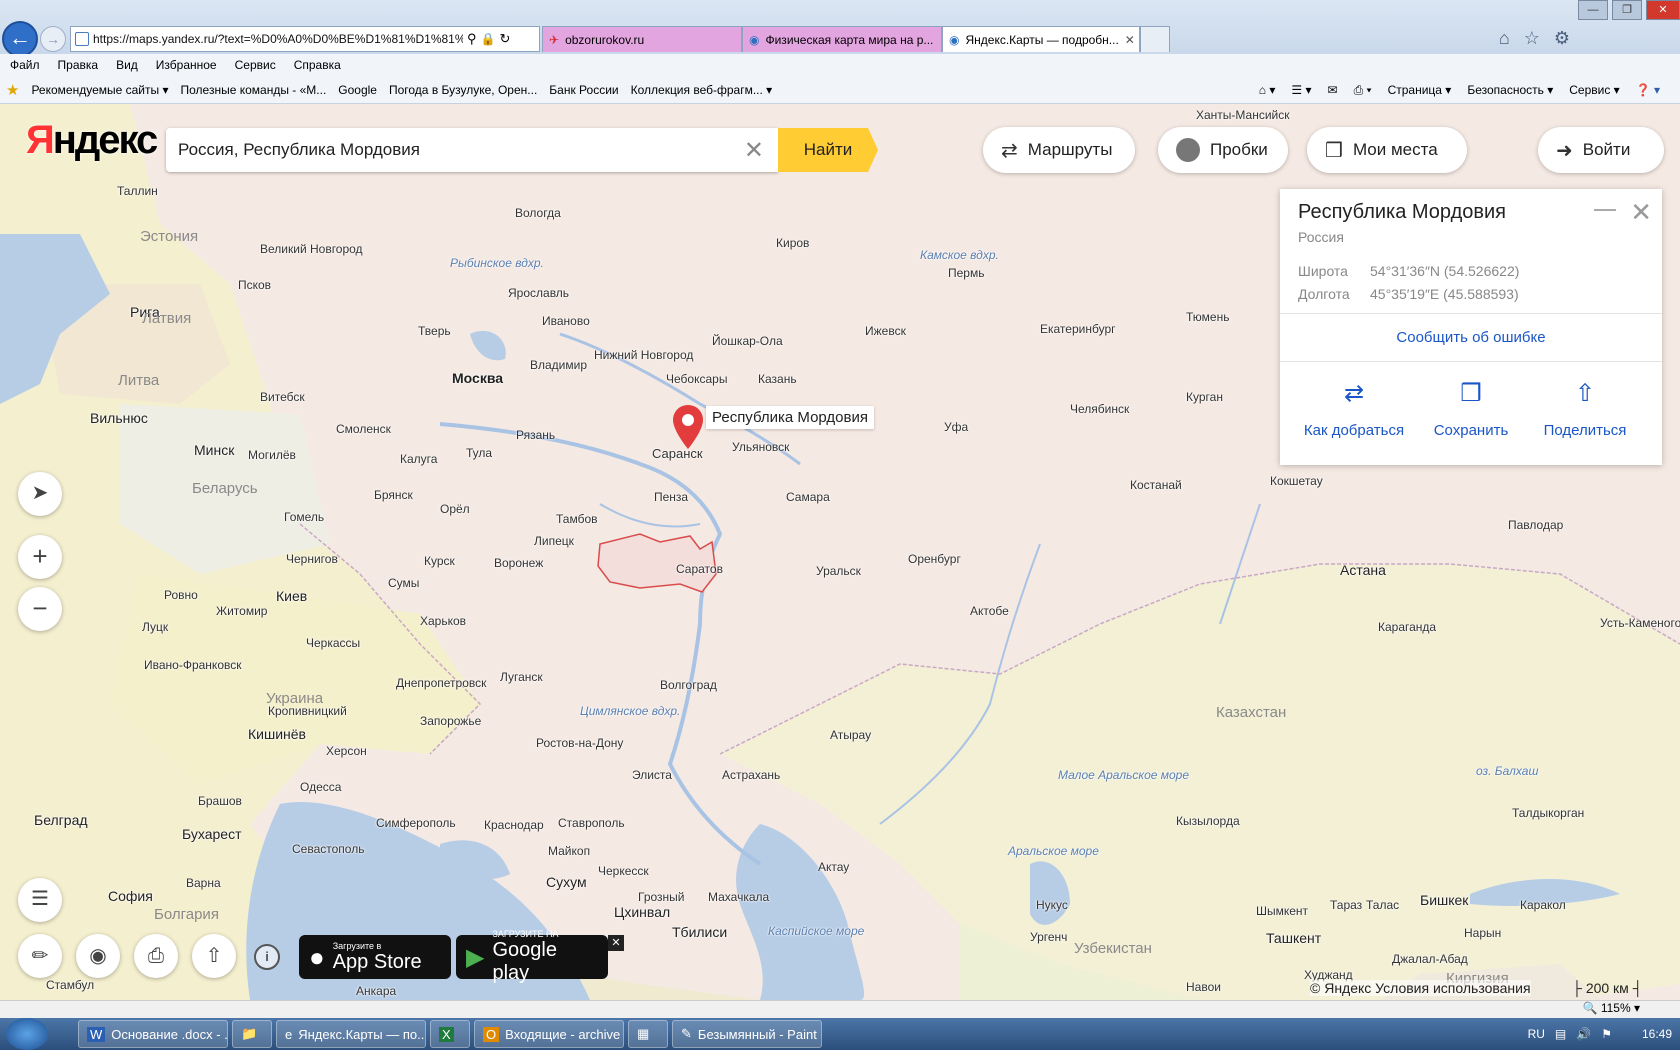 This screenshot has width=1680, height=1050. What do you see at coordinates (1504, 38) in the screenshot?
I see `home-icon: ⌂` at bounding box center [1504, 38].